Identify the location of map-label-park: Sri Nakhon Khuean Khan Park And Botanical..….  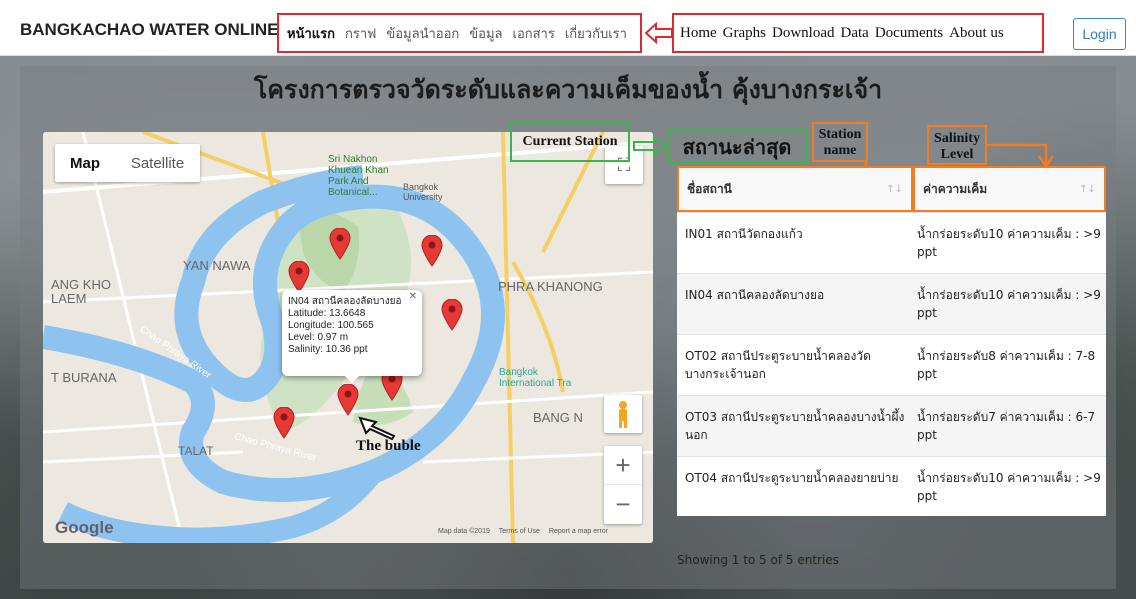
(358, 176).